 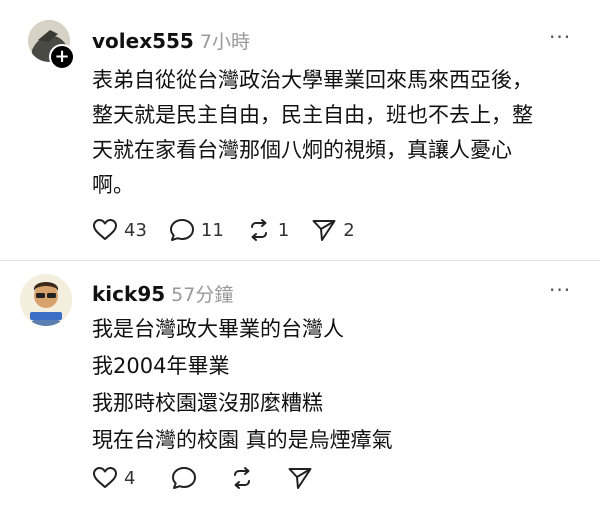 What do you see at coordinates (302, 150) in the screenshot?
I see `post-body-line: 天就在家看台灣那個八炯的視頻，真讓人憂心` at bounding box center [302, 150].